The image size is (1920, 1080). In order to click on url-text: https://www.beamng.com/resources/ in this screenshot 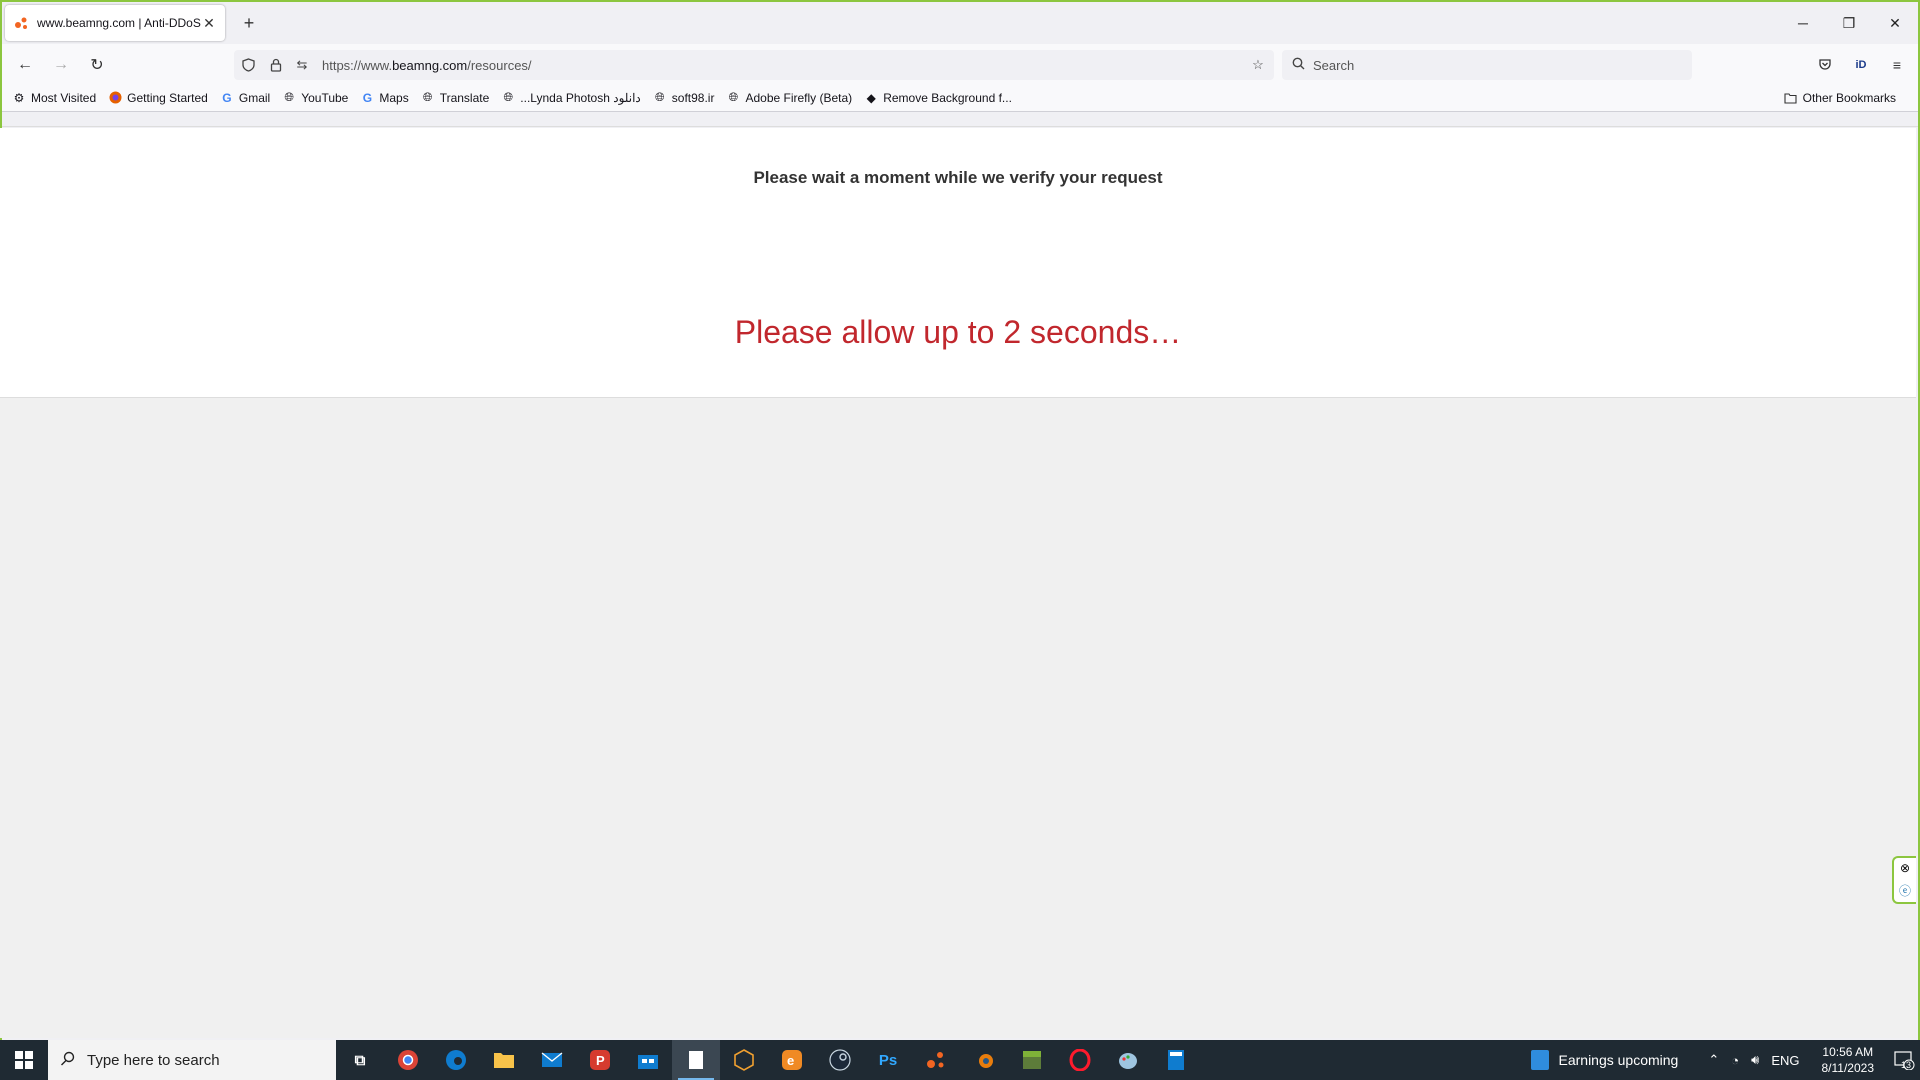, I will do `click(427, 65)`.